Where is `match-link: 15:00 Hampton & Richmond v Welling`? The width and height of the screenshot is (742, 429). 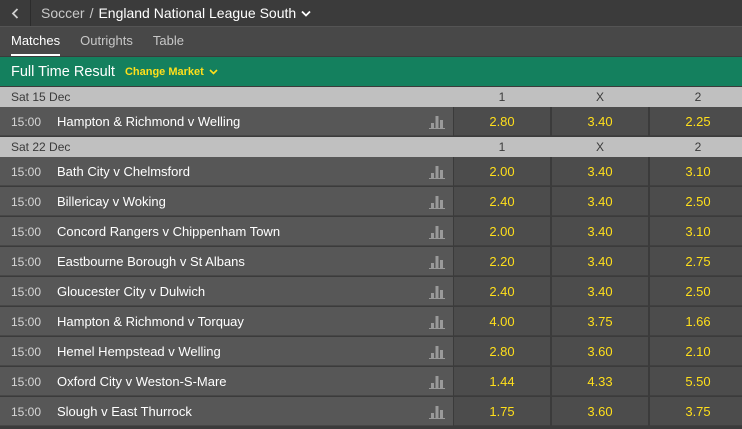 match-link: 15:00 Hampton & Richmond v Welling is located at coordinates (226, 121).